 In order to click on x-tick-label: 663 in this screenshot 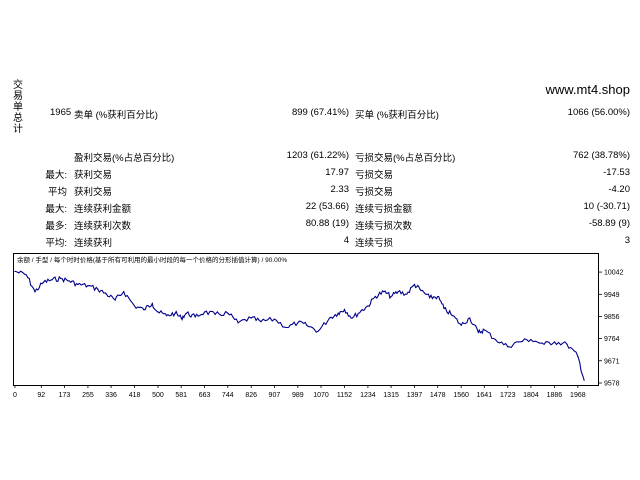, I will do `click(205, 395)`.